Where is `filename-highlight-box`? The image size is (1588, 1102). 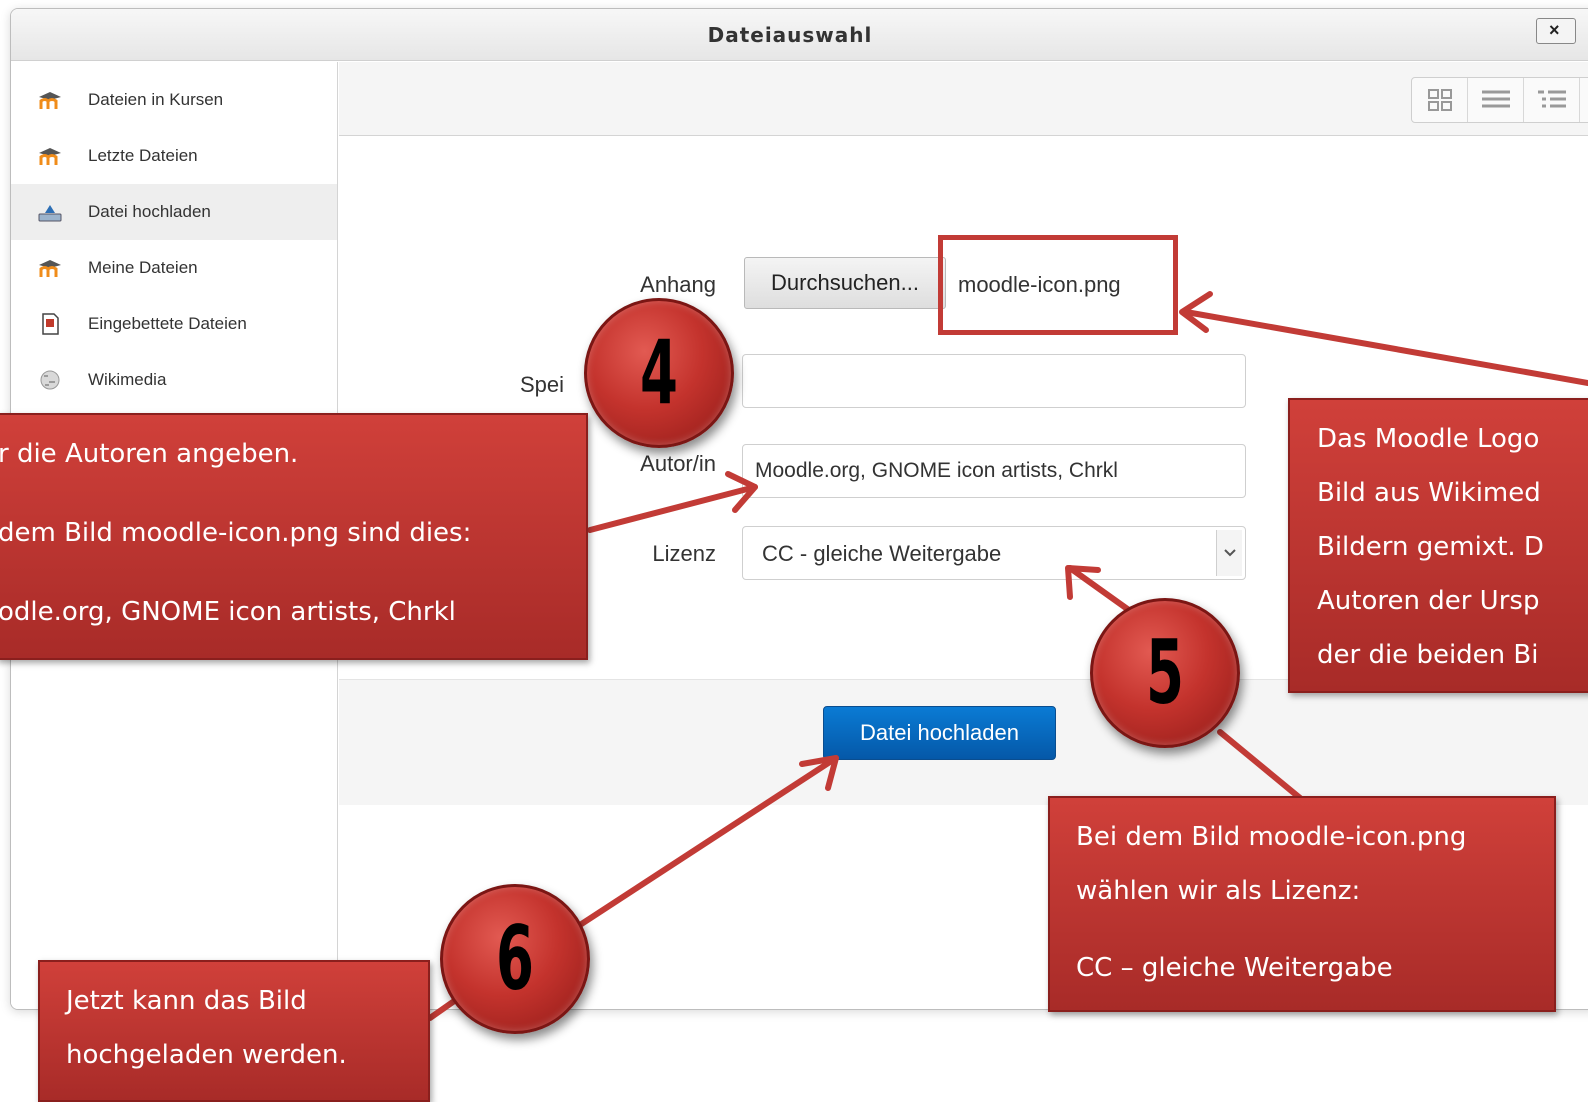
filename-highlight-box is located at coordinates (1058, 285).